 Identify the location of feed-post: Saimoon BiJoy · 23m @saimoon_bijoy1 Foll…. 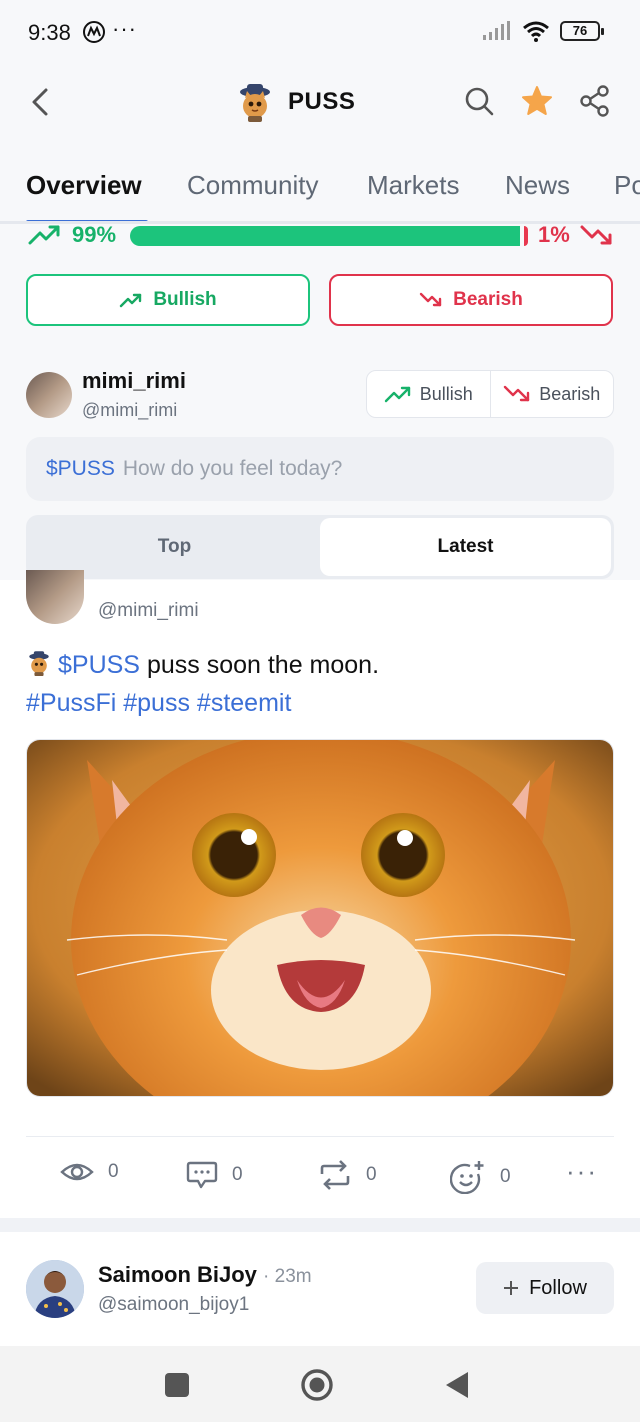
(320, 1289).